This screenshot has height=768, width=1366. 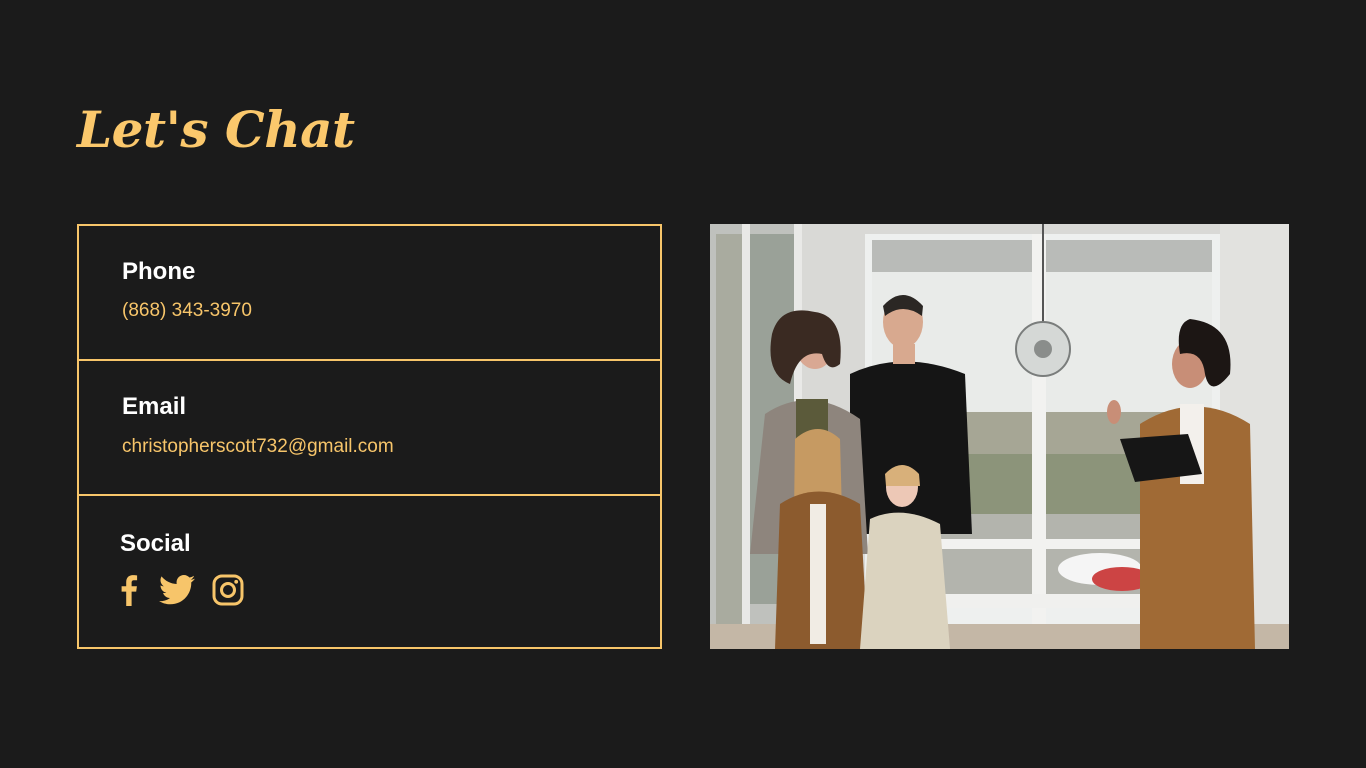 What do you see at coordinates (216, 129) in the screenshot?
I see `page-title: Let's Chat` at bounding box center [216, 129].